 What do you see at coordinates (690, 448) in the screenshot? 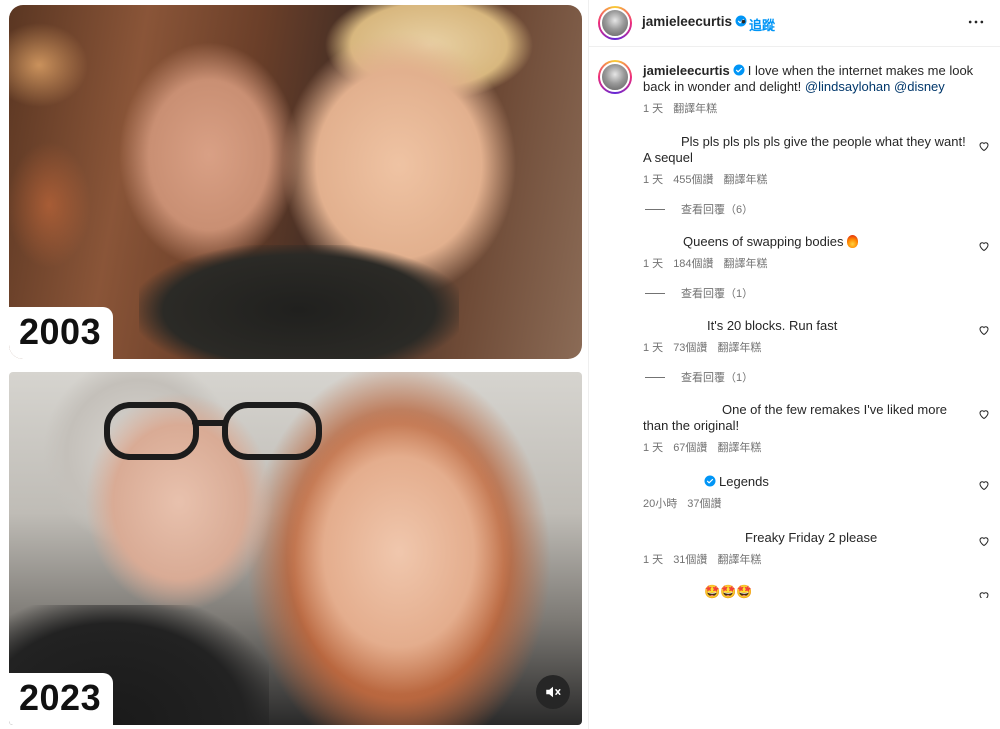
I see `comment-likes: 67個讚` at bounding box center [690, 448].